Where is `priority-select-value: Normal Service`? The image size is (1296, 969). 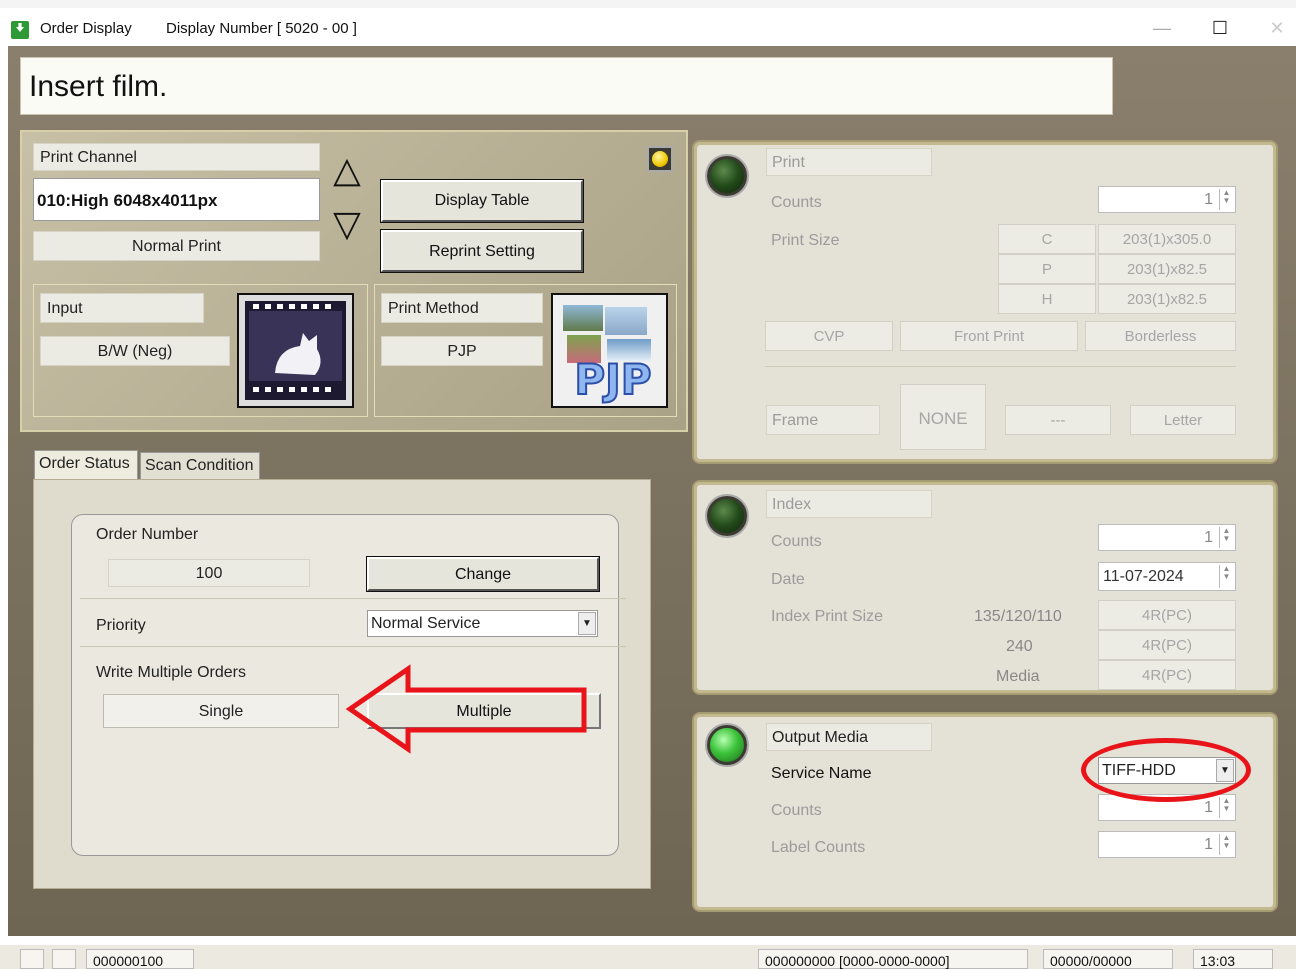
priority-select-value: Normal Service is located at coordinates (426, 623).